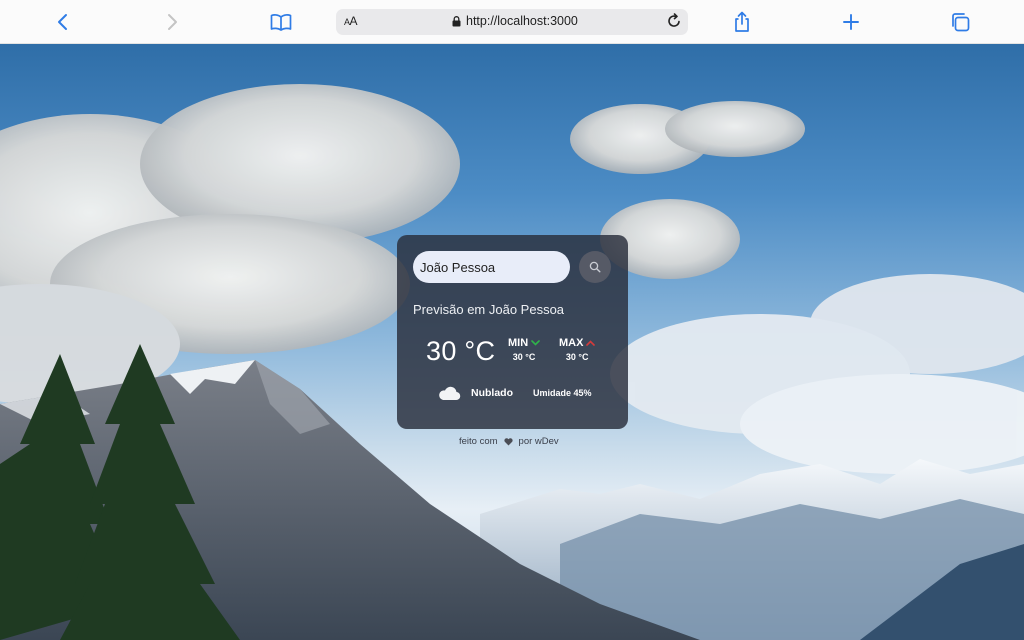  Describe the element at coordinates (456, 20) in the screenshot. I see `lock-icon` at that location.